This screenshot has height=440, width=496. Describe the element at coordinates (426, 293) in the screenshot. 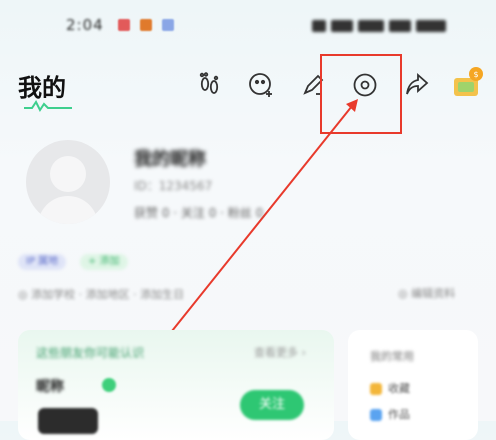

I see `edit-profile-link: ◎ 编辑资料` at that location.